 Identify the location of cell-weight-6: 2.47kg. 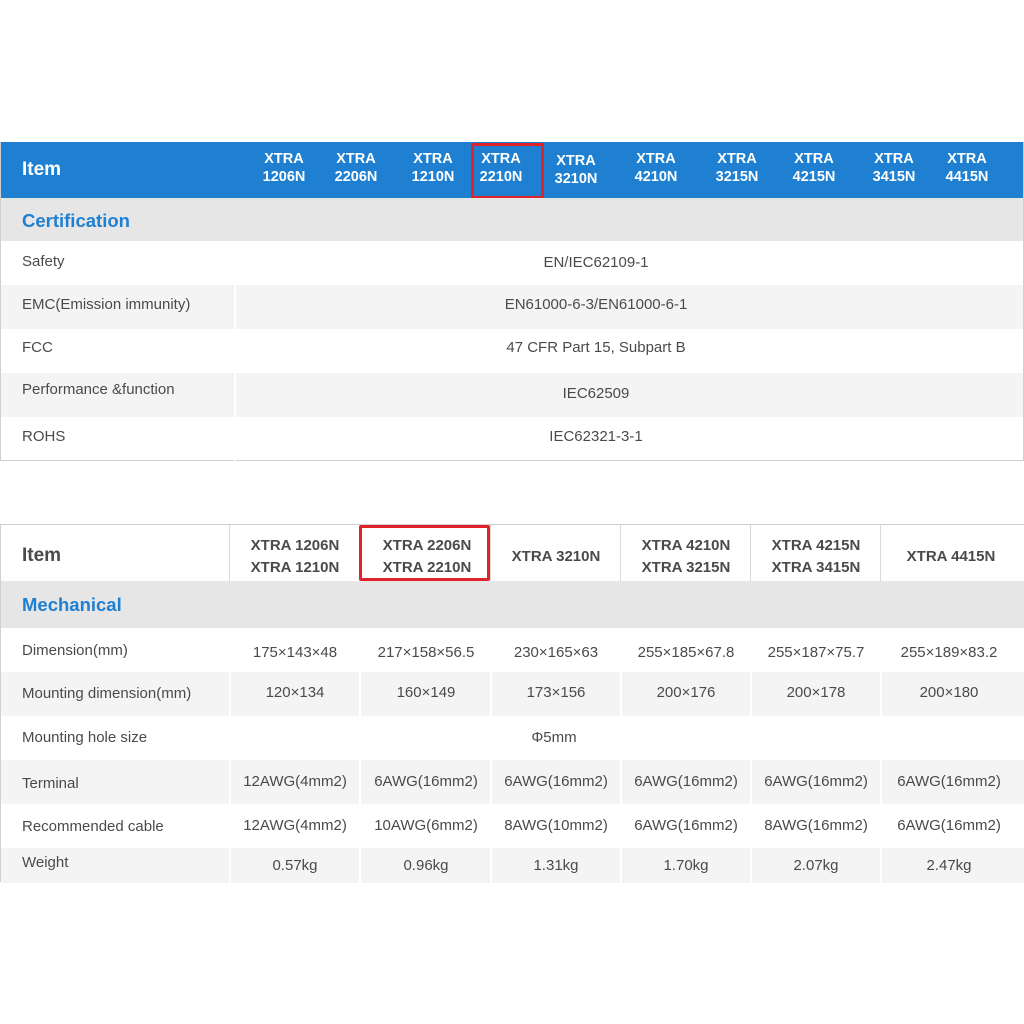
(949, 865).